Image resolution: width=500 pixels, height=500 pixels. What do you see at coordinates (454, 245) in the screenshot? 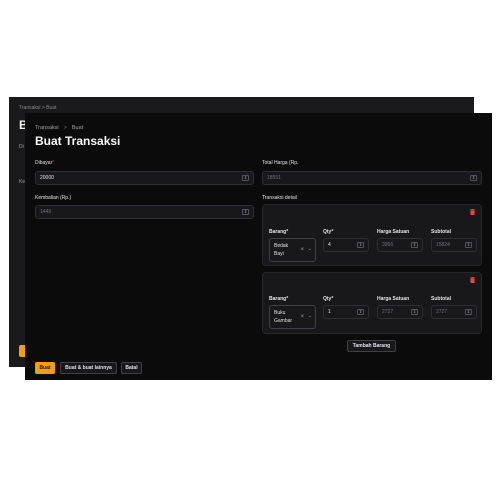
I see `subtotal-input: 15824 ⇕` at bounding box center [454, 245].